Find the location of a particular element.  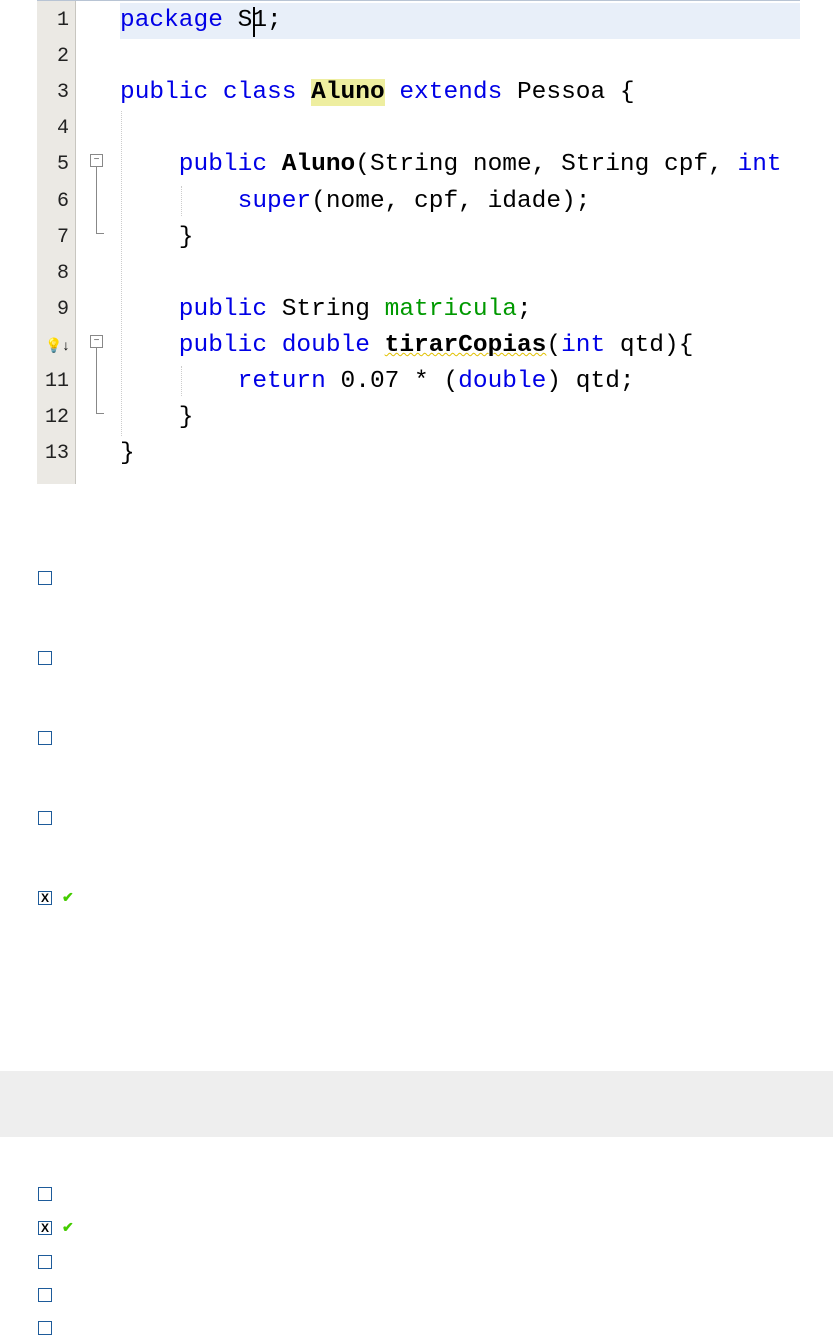

code-token: ) qtd; is located at coordinates (590, 381).